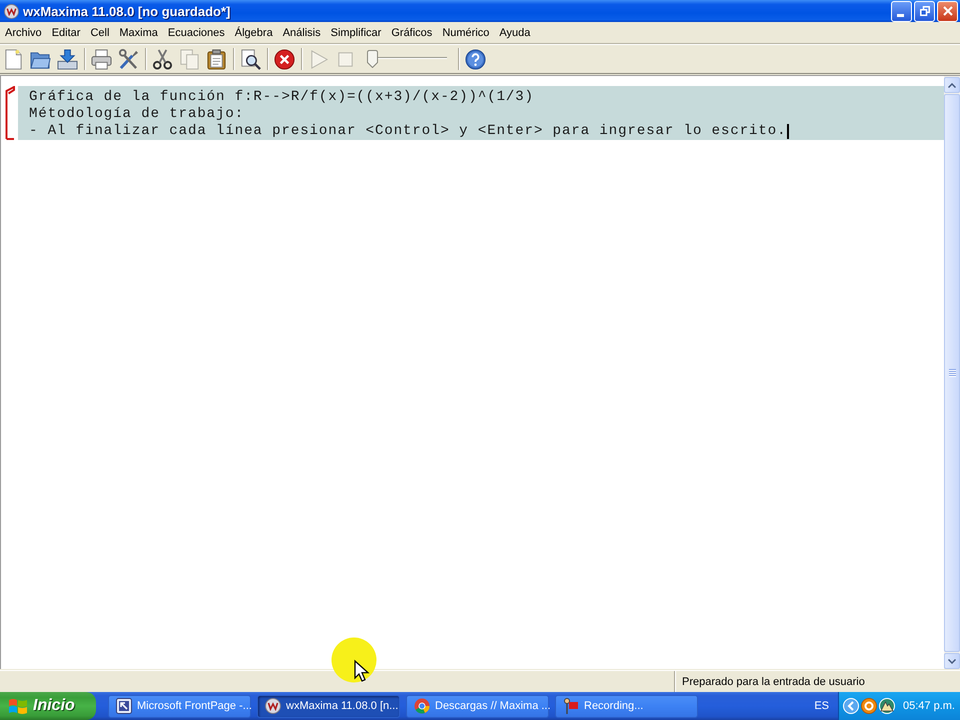  I want to click on window-title: wxMaxima 11.08.0 [no guardado*], so click(127, 11).